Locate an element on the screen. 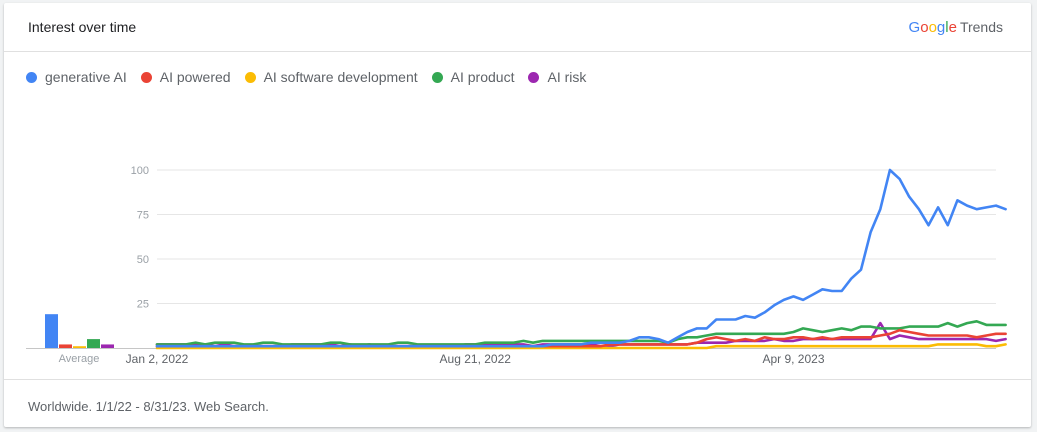  x-tick-label: Apr 9, 2023 is located at coordinates (793, 359).